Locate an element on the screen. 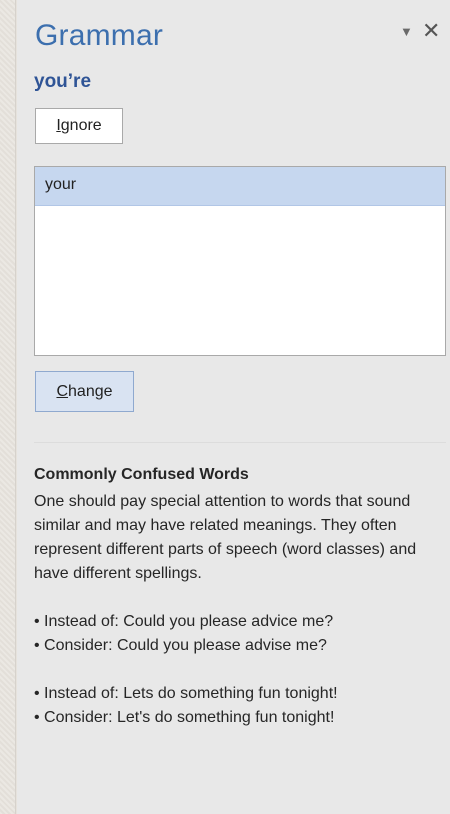 The width and height of the screenshot is (450, 814). example-consider: • Consider: Could you please advise me? is located at coordinates (180, 645).